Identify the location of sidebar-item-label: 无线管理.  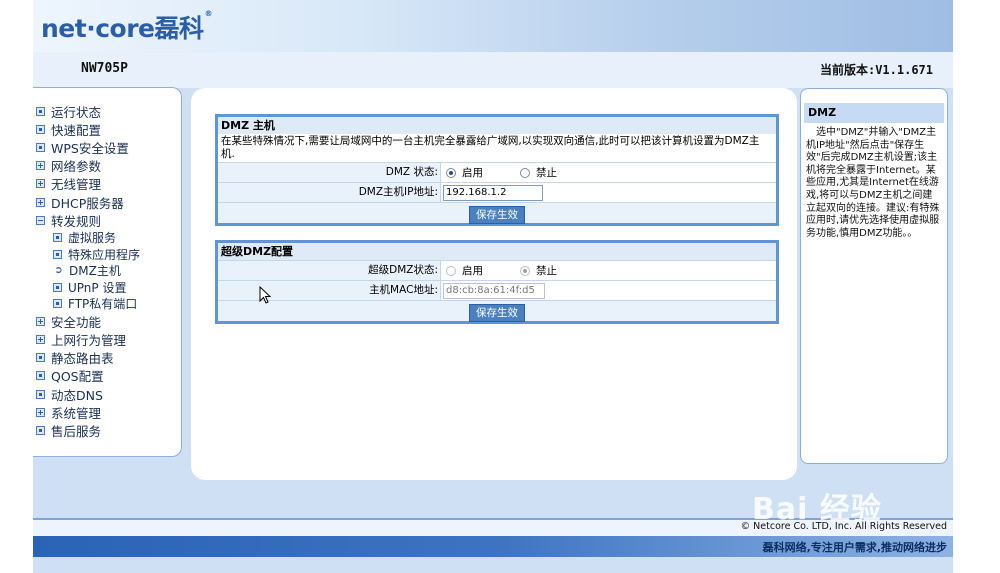
(76, 185).